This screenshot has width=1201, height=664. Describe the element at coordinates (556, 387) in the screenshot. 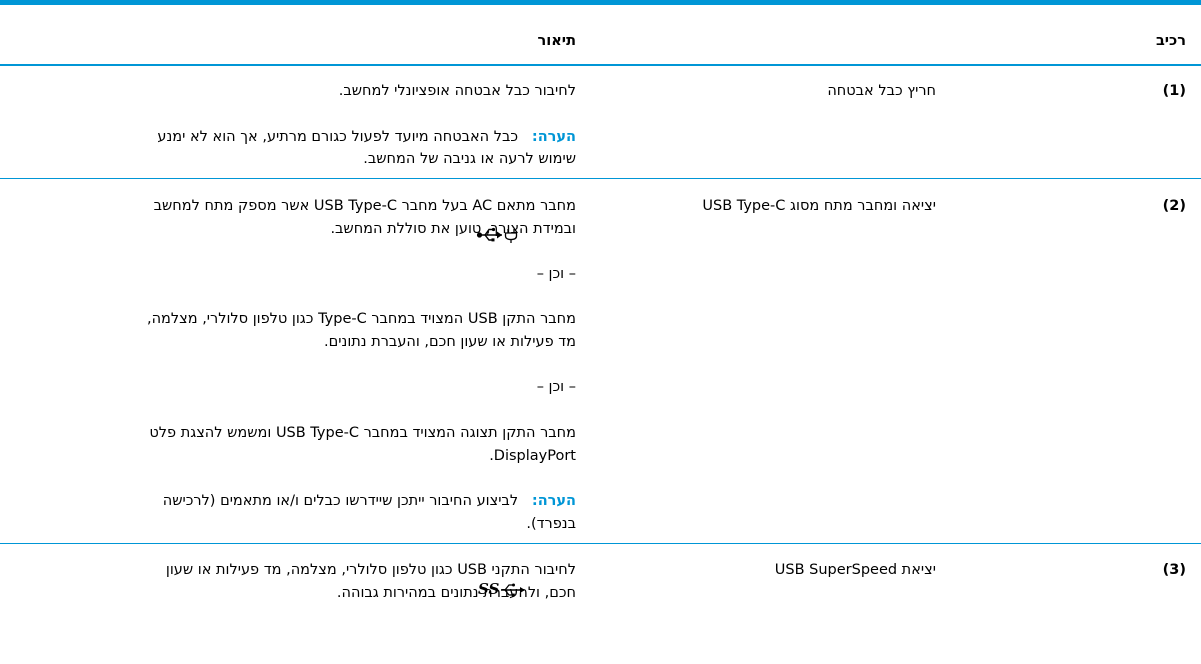

I see `row-2-and-separator-2: – וכן –` at that location.